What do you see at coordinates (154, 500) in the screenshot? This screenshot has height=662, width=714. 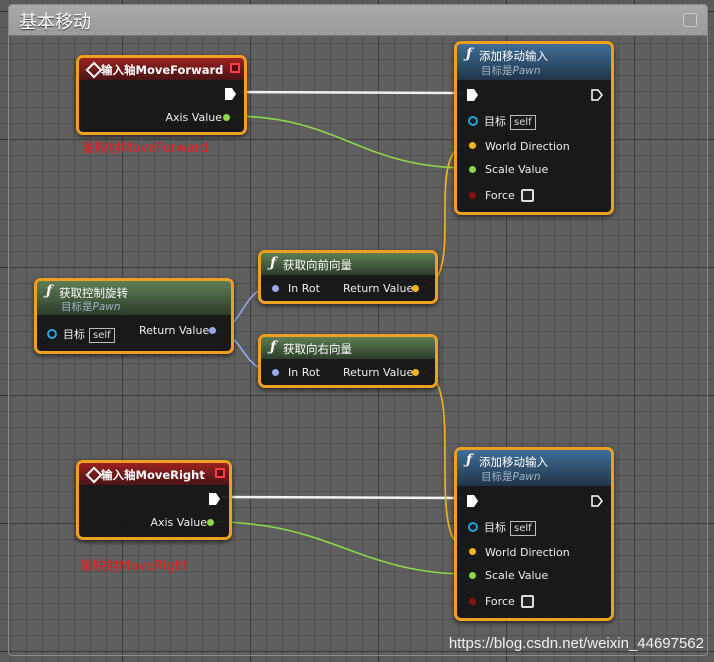 I see `node-input-axis-moveright: 输入轴MoveRight Axis Value` at bounding box center [154, 500].